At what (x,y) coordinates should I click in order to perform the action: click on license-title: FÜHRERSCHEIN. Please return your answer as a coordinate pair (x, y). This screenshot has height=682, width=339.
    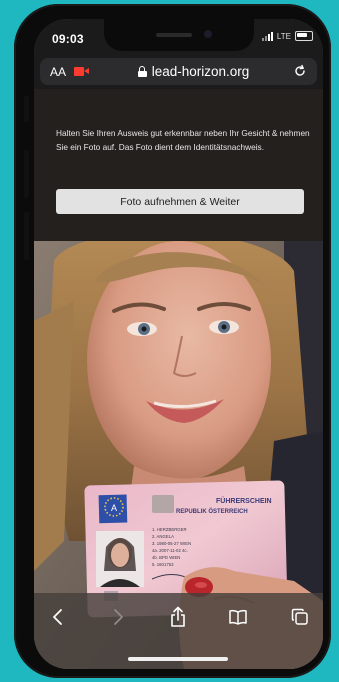
    Looking at the image, I should click on (244, 500).